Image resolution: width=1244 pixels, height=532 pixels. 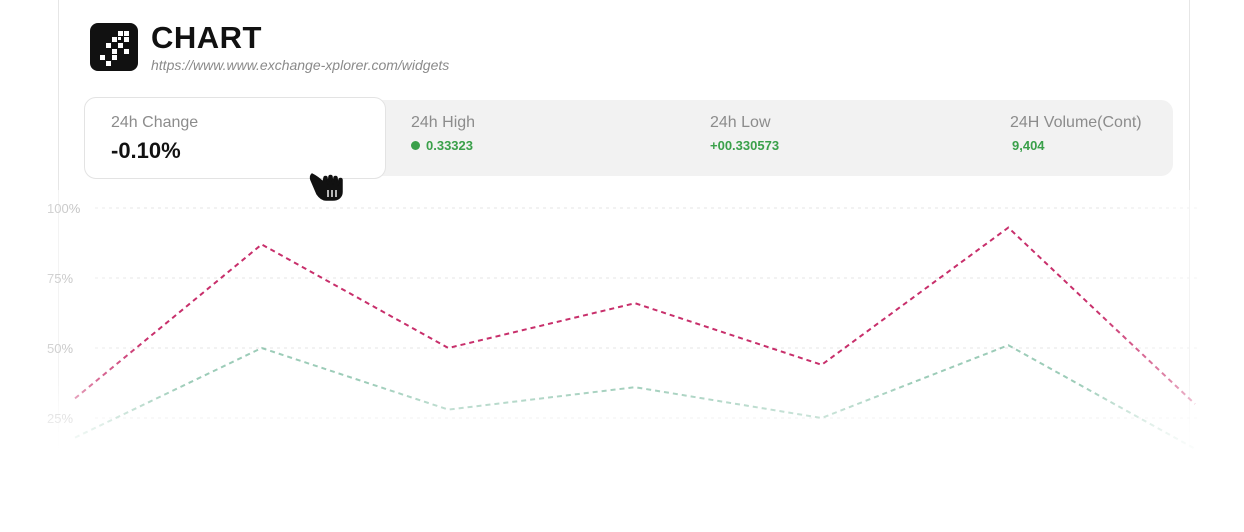 I want to click on y-tick-label: 50%, so click(x=60, y=348).